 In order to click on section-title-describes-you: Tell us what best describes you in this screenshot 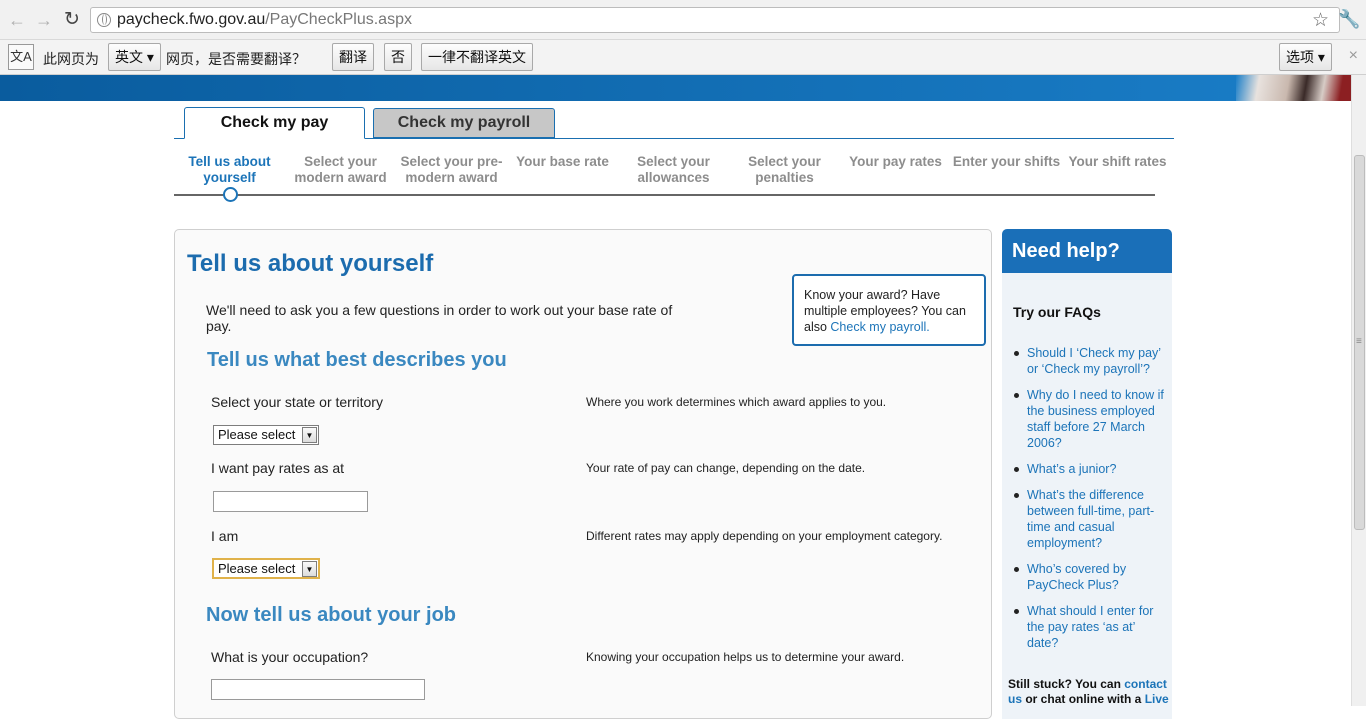, I will do `click(357, 360)`.